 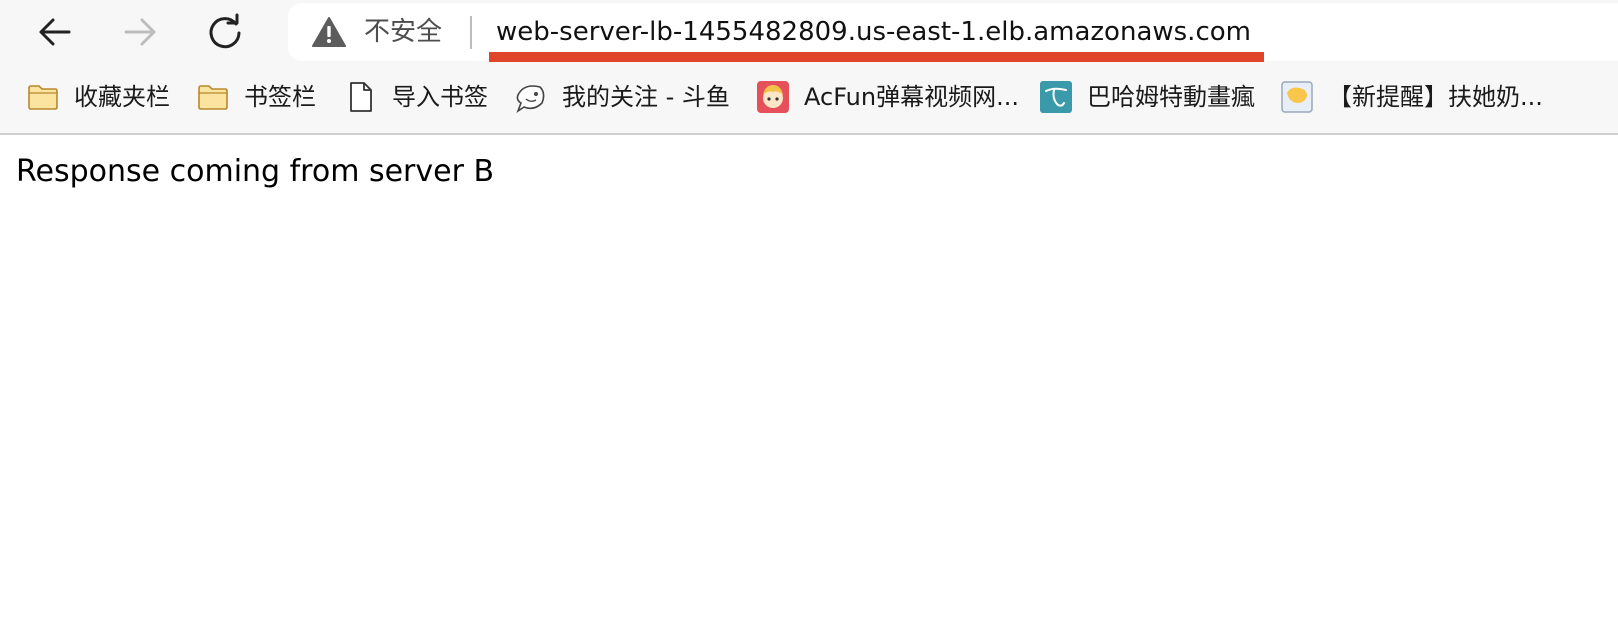 What do you see at coordinates (255, 171) in the screenshot?
I see `page-body-text: Response coming from server B` at bounding box center [255, 171].